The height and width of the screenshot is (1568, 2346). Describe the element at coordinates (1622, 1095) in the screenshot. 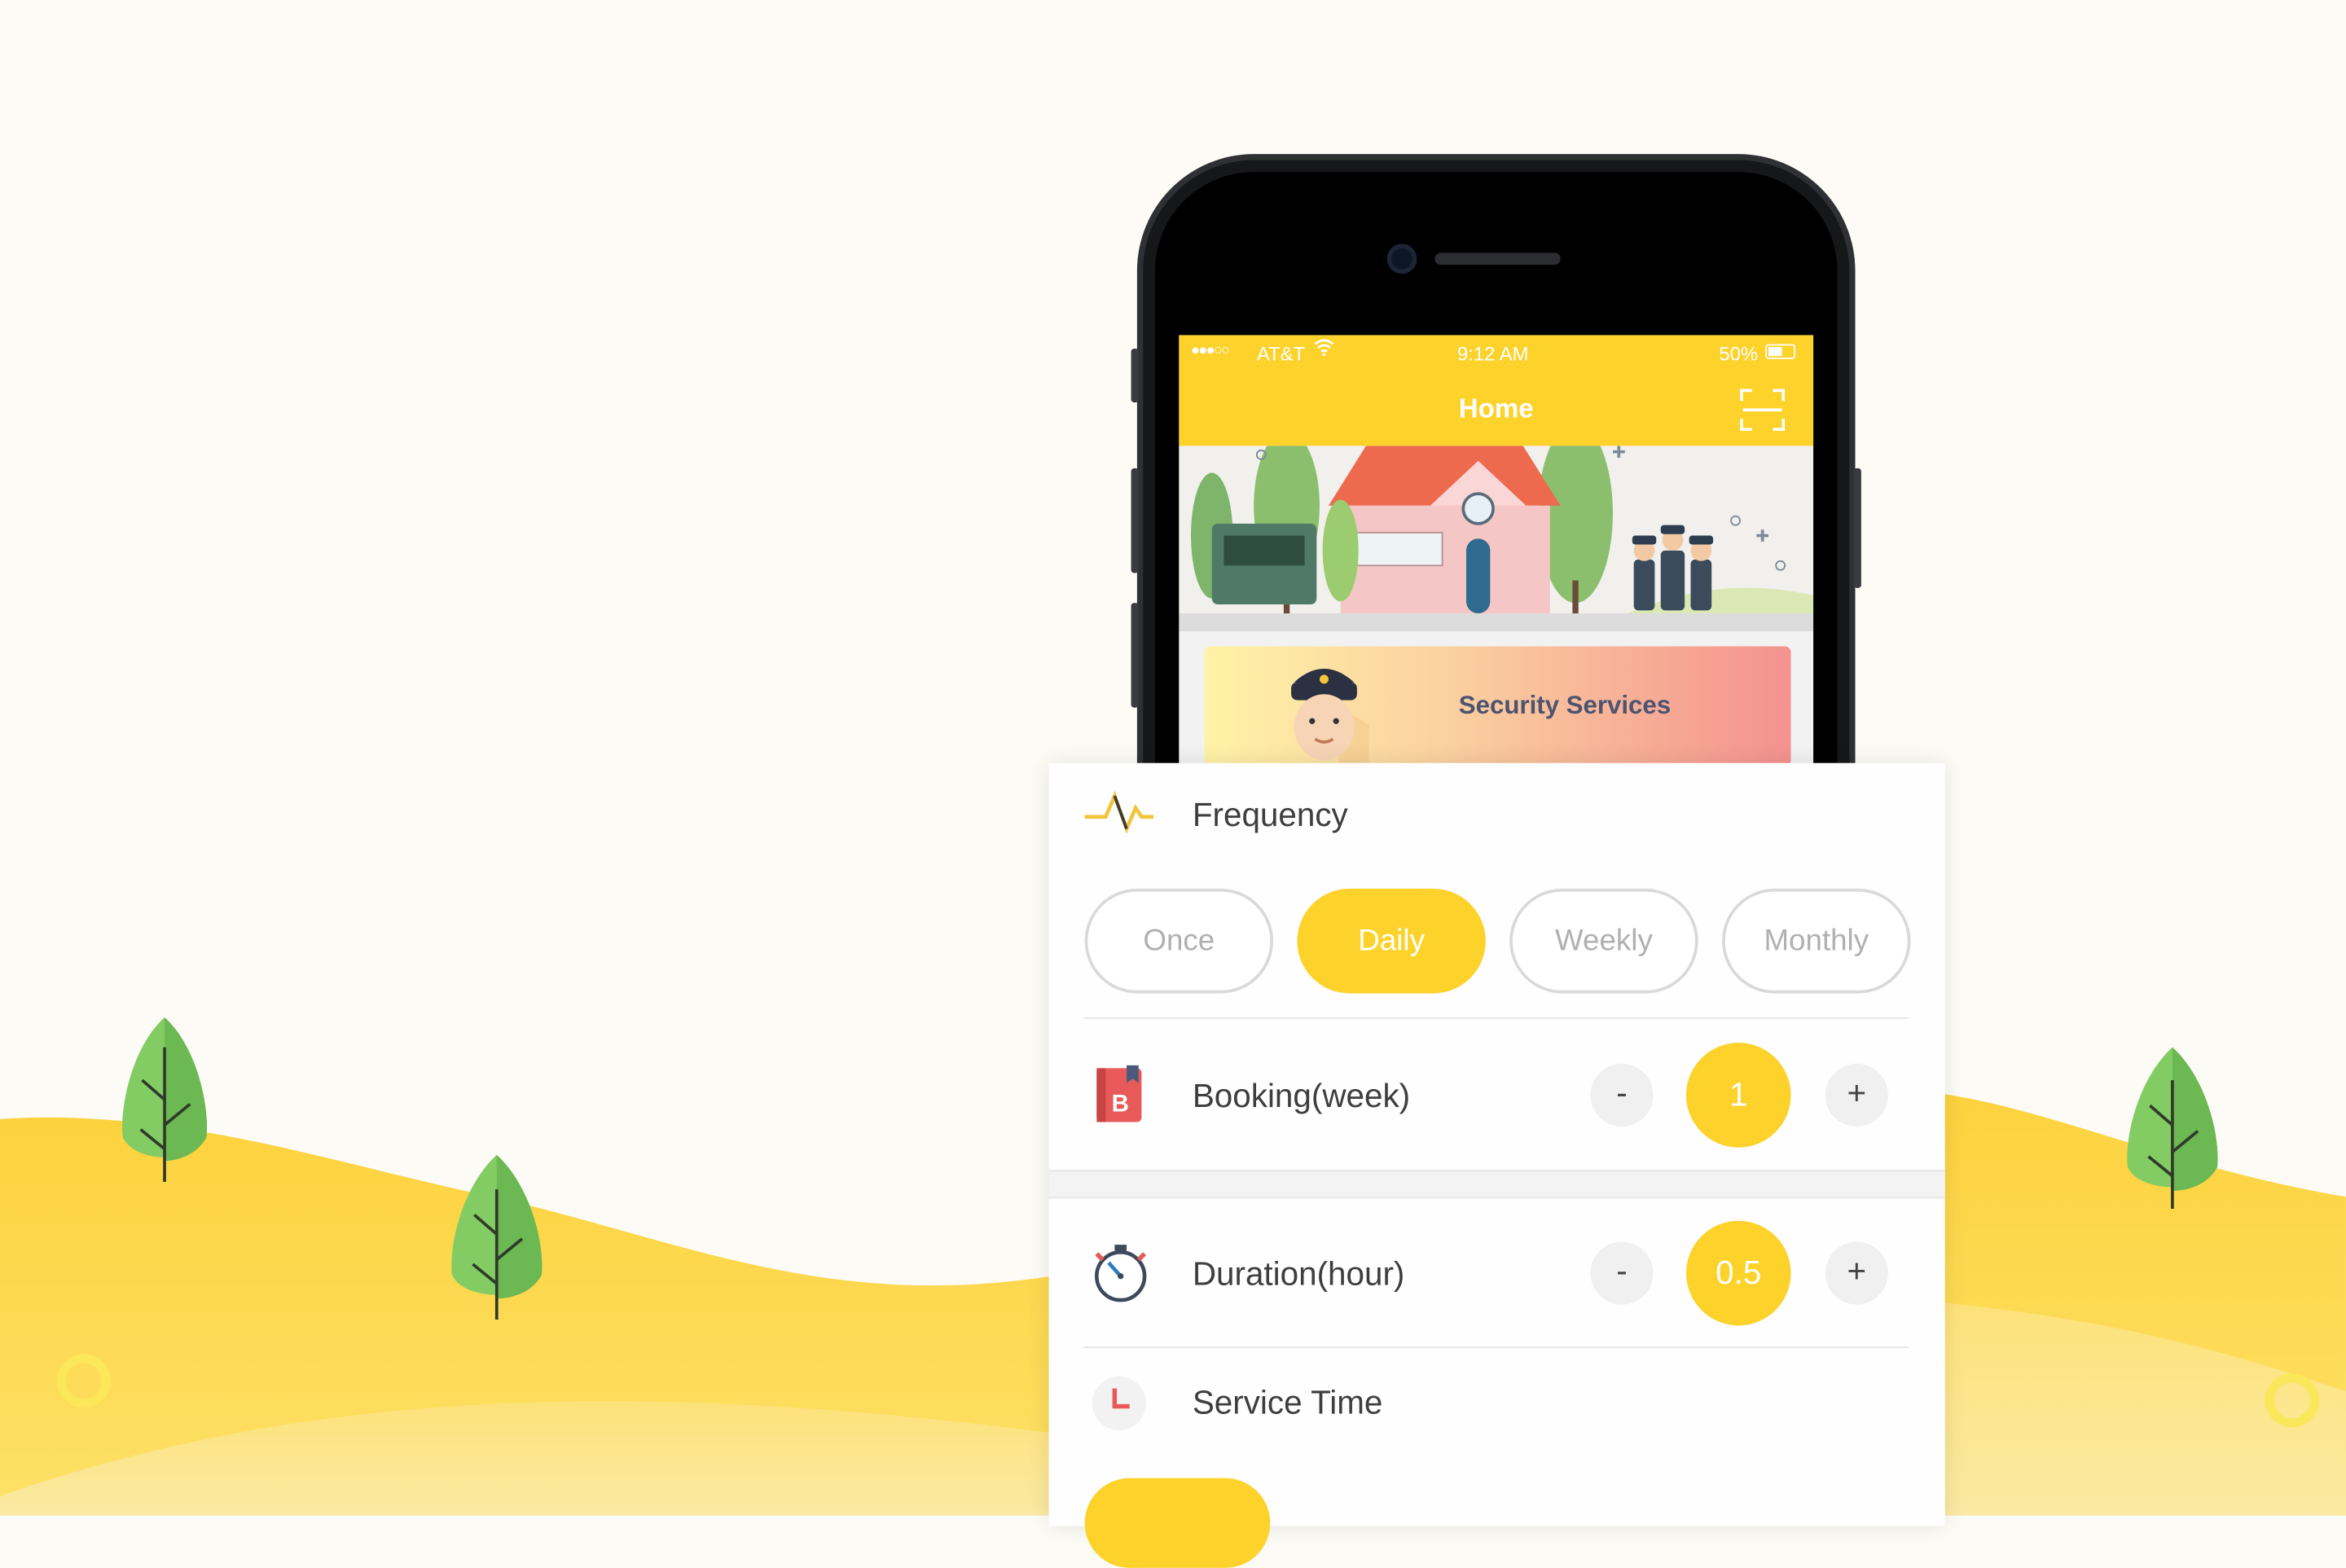

I see `booking-minus-button: -` at that location.